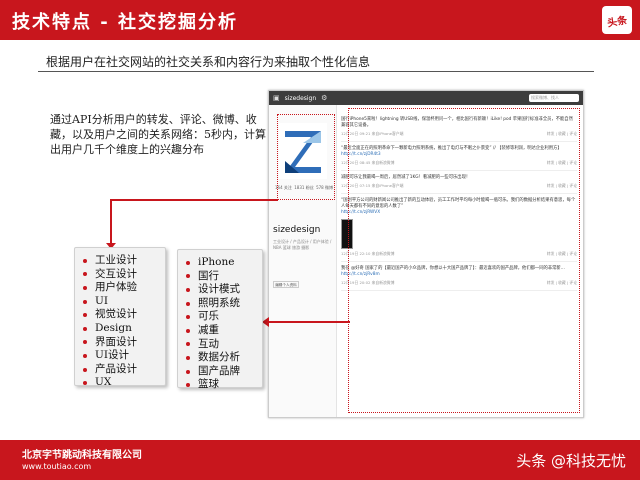  I want to click on header-bar: 技术特点 - 社交挖掘分析 头条, so click(320, 20).